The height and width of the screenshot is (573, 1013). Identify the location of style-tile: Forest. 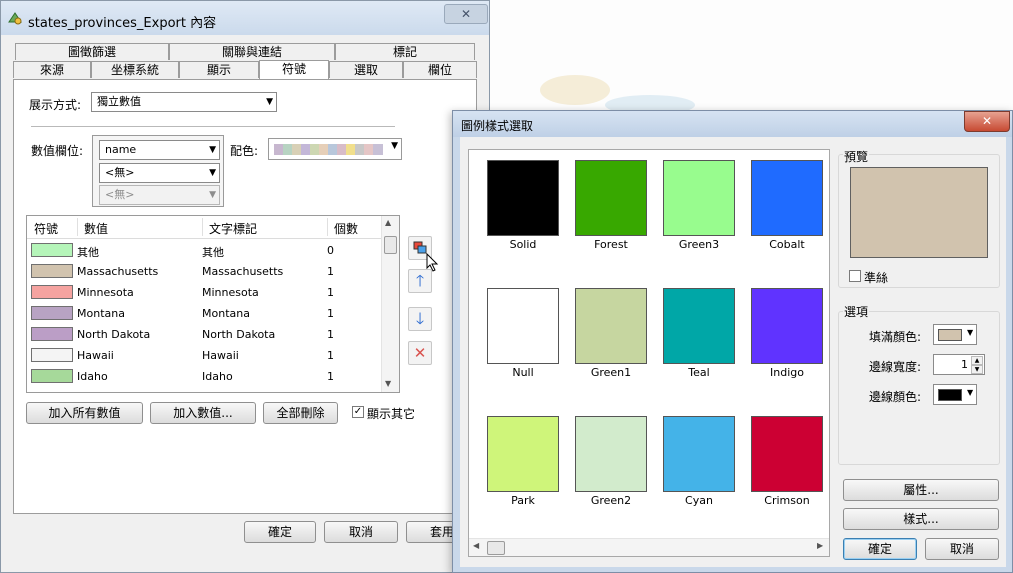
(611, 206).